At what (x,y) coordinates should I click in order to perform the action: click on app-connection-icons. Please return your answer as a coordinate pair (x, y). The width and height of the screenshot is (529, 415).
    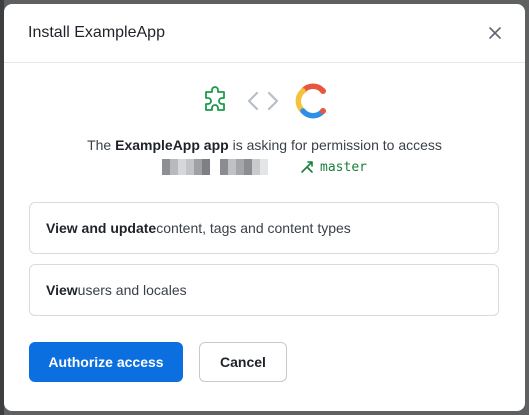
    Looking at the image, I should click on (264, 103).